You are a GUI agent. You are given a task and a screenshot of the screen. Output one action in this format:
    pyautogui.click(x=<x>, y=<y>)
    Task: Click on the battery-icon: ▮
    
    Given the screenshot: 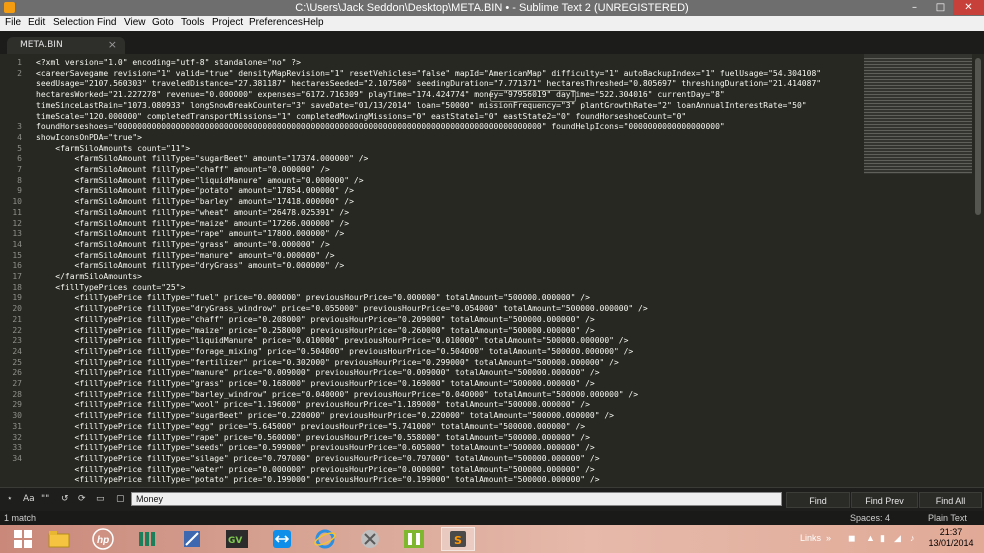 What is the action you would take?
    pyautogui.click(x=882, y=538)
    